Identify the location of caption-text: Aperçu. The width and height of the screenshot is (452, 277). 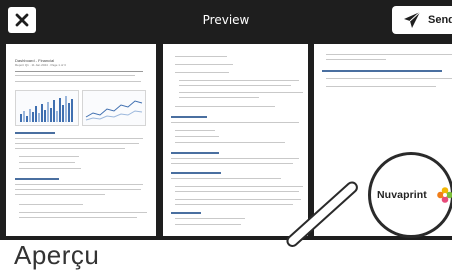
(57, 255).